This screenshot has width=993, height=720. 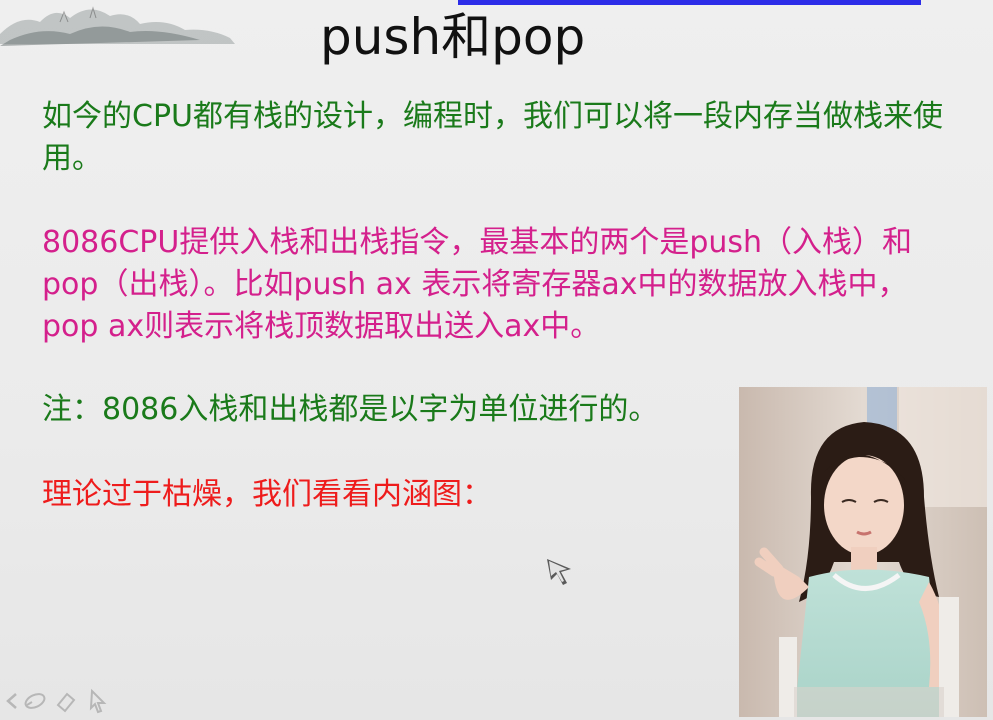 I want to click on photo-of-woman, so click(x=863, y=552).